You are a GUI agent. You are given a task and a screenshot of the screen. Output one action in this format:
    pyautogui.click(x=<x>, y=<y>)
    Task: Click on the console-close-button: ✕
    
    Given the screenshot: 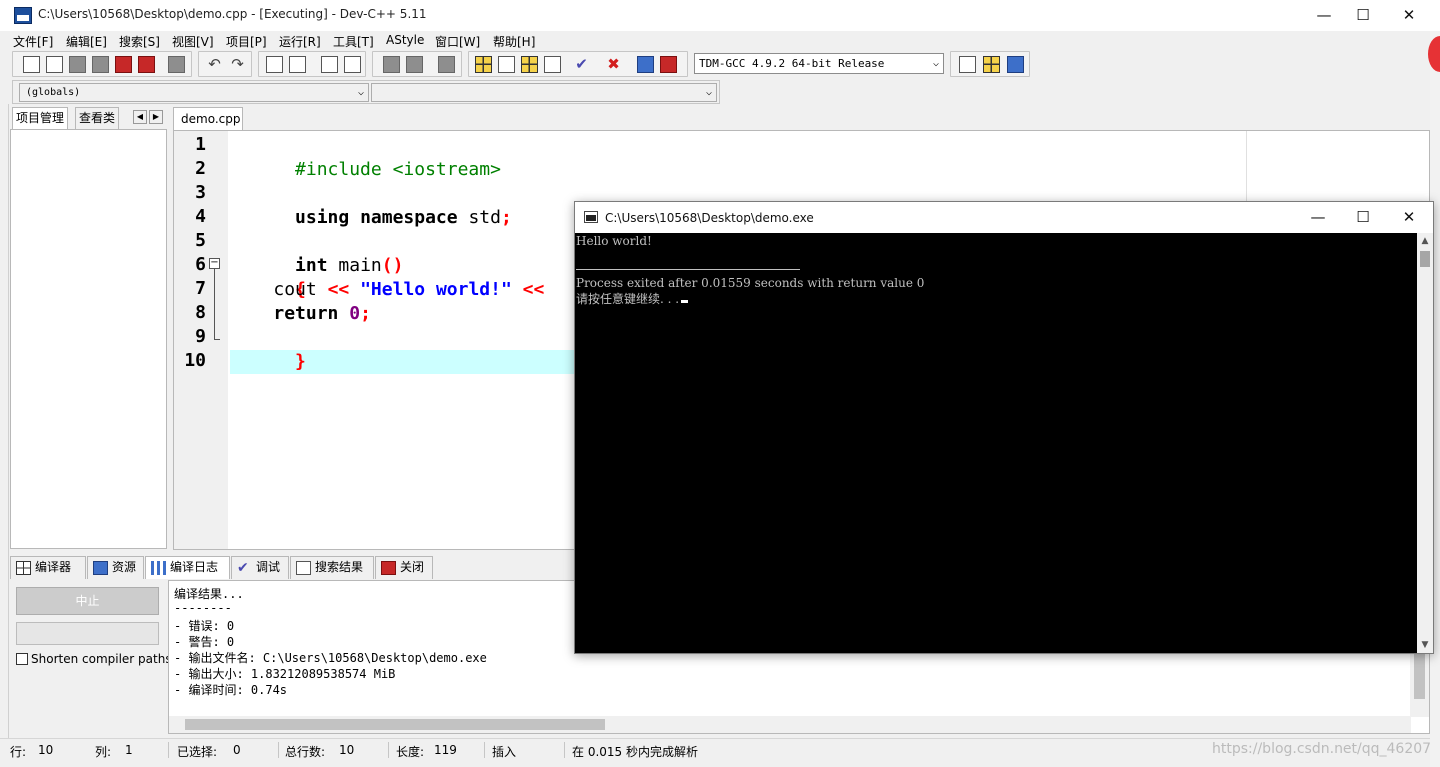 What is the action you would take?
    pyautogui.click(x=1409, y=217)
    